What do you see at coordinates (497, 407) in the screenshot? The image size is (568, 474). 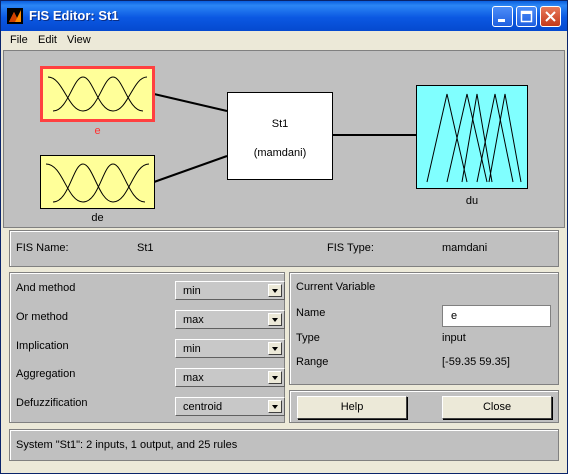 I see `close-button: Close` at bounding box center [497, 407].